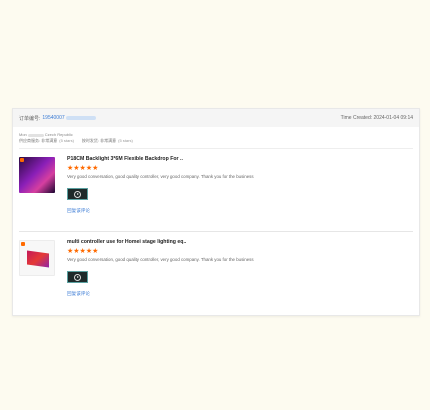 This screenshot has width=430, height=410. What do you see at coordinates (66, 140) in the screenshot?
I see `service-rating-stars: (5 stars)` at bounding box center [66, 140].